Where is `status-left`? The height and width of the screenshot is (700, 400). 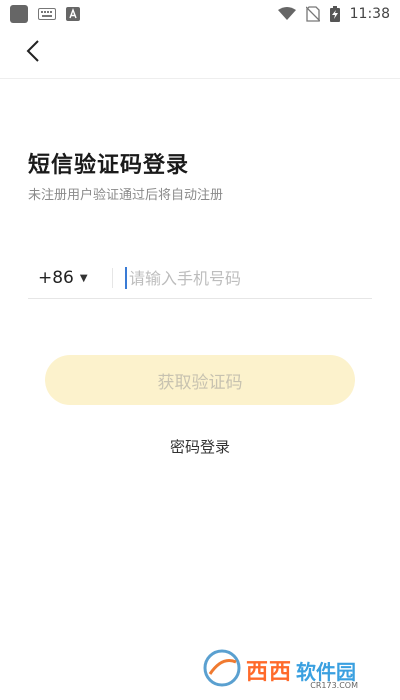
status-left is located at coordinates (45, 14).